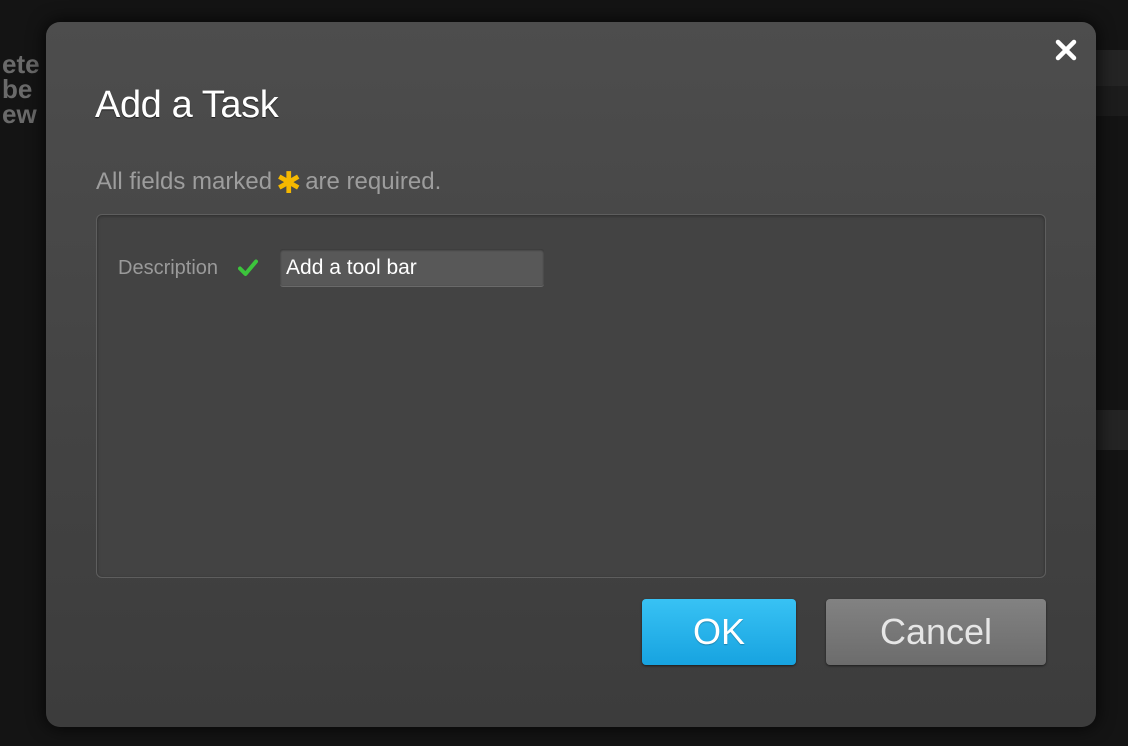 The height and width of the screenshot is (746, 1128). I want to click on description-field-row: Description, so click(331, 268).